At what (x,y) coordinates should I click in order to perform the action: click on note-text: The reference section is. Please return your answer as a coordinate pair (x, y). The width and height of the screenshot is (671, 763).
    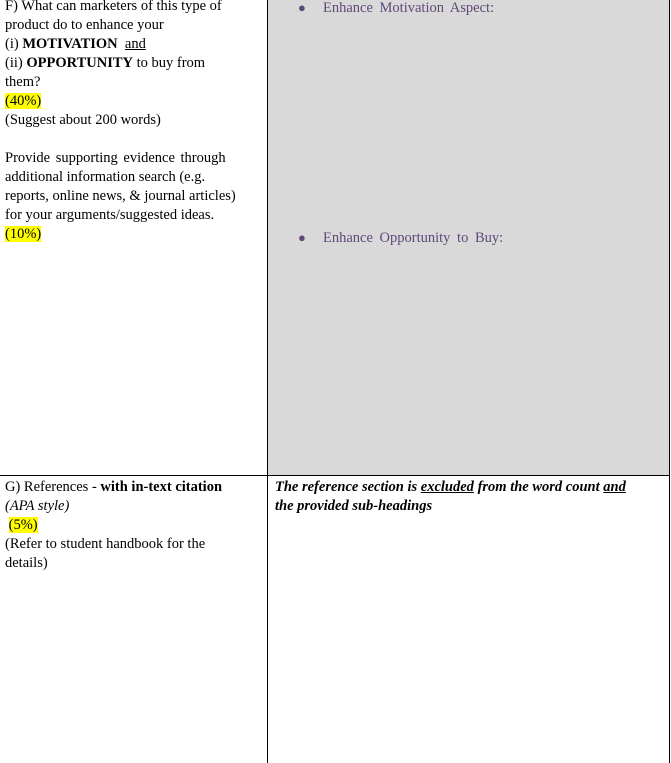
    Looking at the image, I should click on (348, 487).